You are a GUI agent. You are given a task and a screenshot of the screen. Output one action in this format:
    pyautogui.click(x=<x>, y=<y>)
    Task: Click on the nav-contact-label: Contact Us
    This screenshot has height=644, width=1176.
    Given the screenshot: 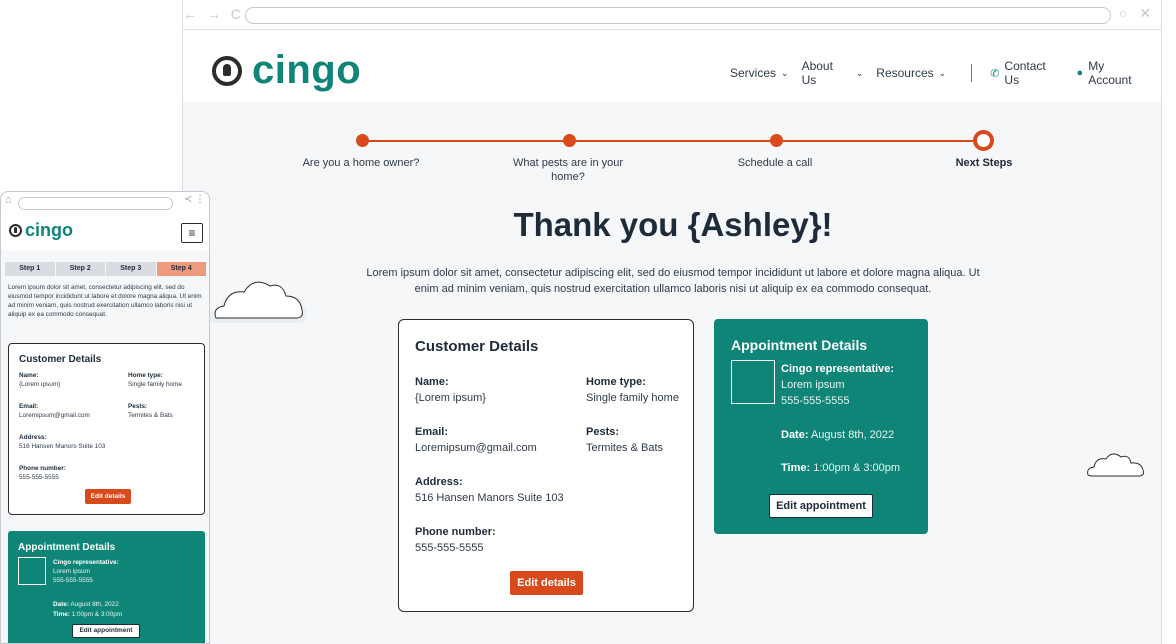 What is the action you would take?
    pyautogui.click(x=1025, y=73)
    